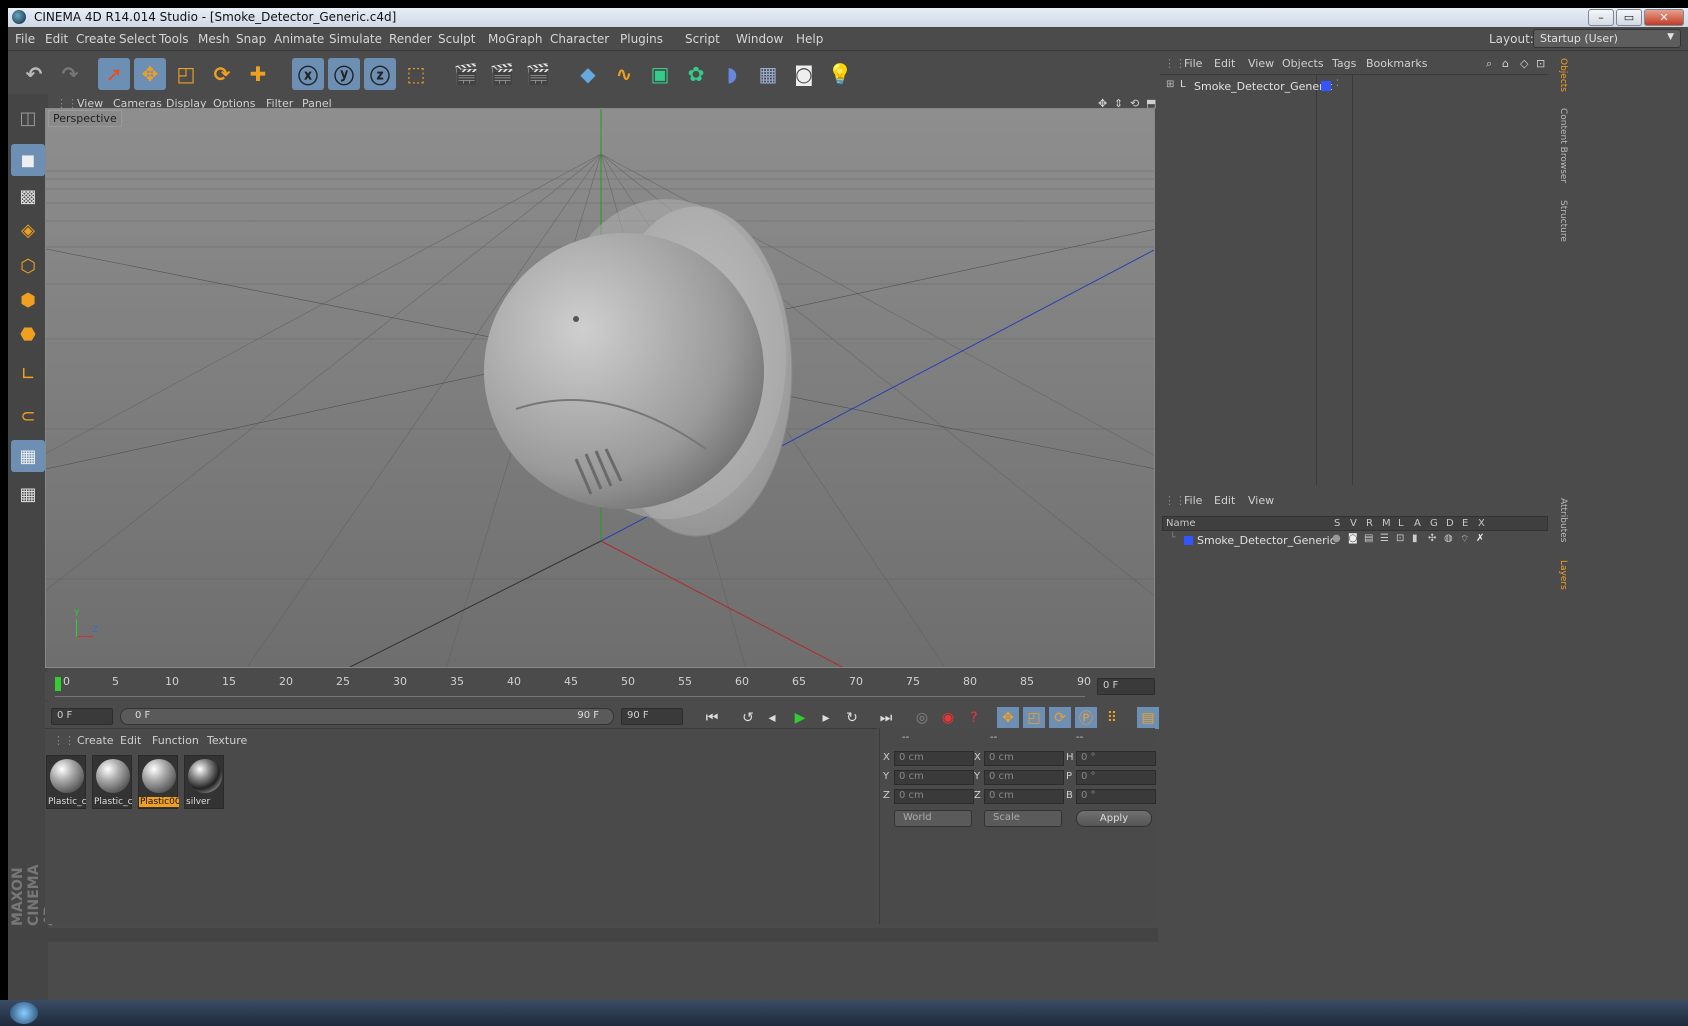  Describe the element at coordinates (933, 818) in the screenshot. I see `coordinate-mode-select: World` at that location.